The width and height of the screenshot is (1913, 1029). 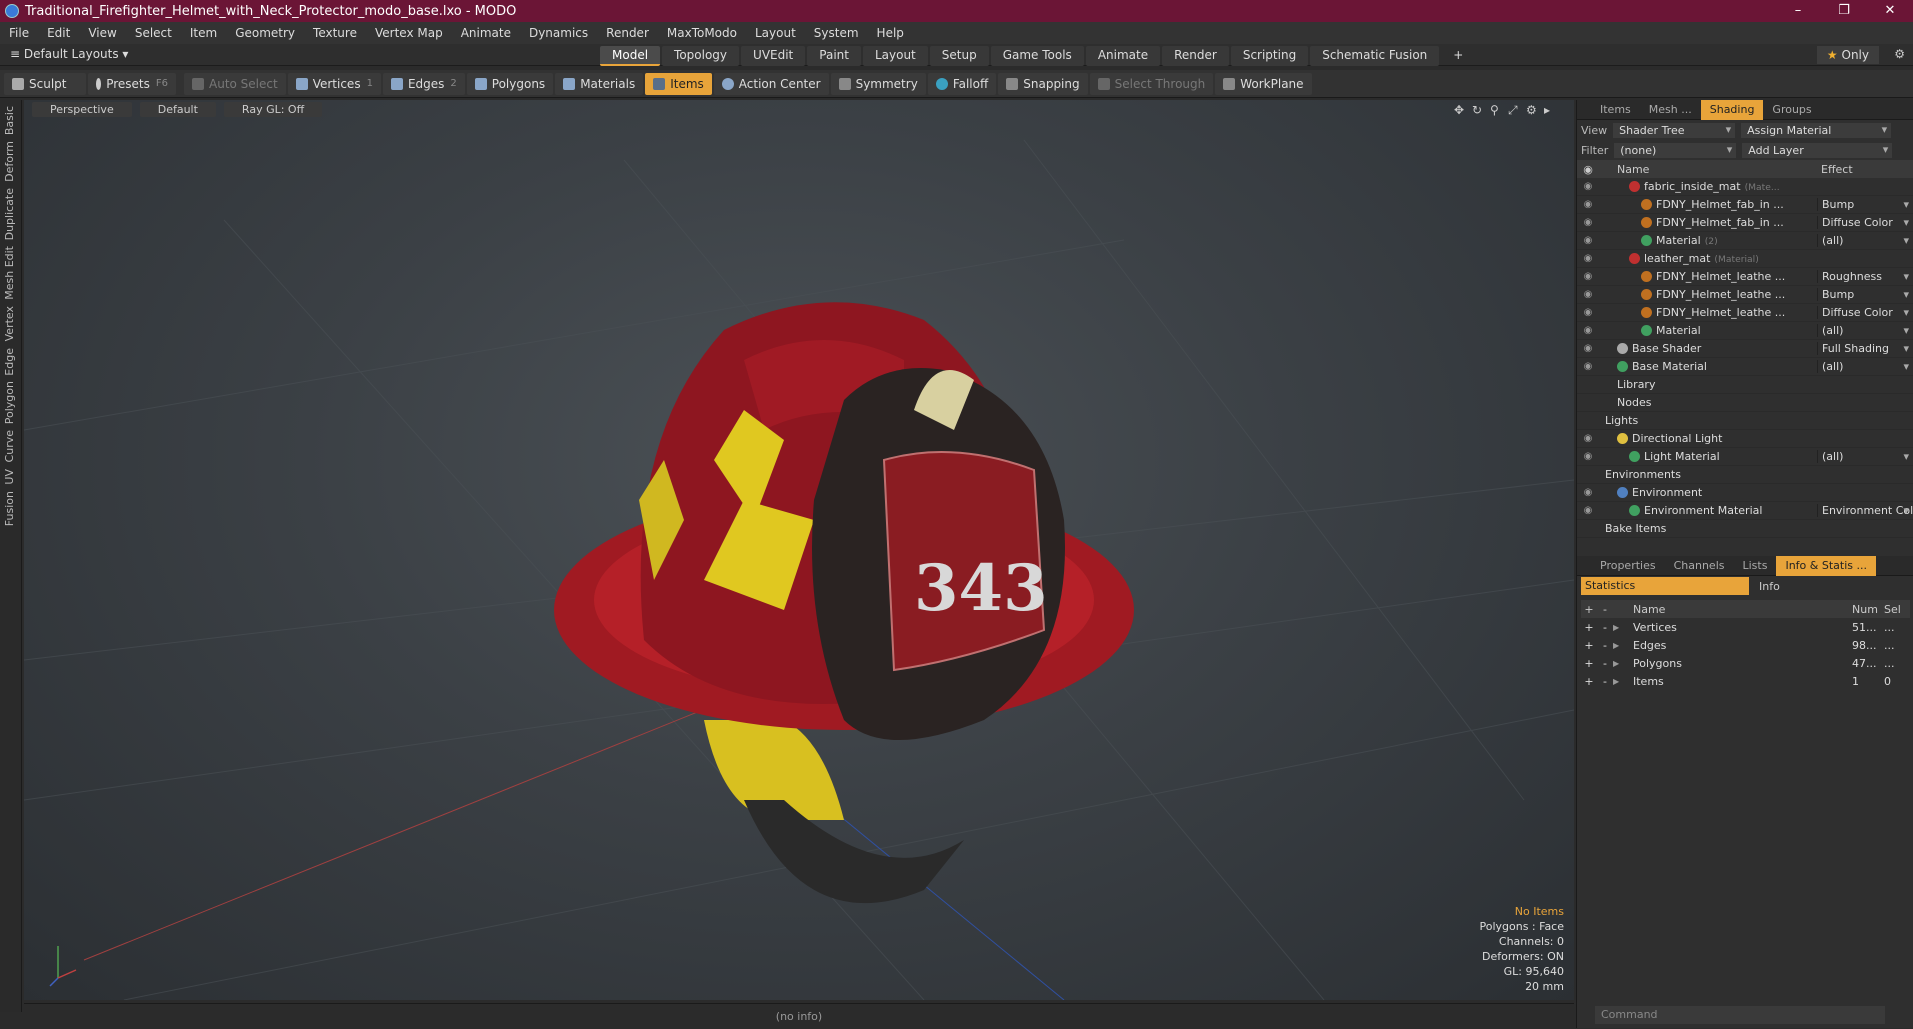 I want to click on auto-select-button: Auto Select, so click(x=235, y=83).